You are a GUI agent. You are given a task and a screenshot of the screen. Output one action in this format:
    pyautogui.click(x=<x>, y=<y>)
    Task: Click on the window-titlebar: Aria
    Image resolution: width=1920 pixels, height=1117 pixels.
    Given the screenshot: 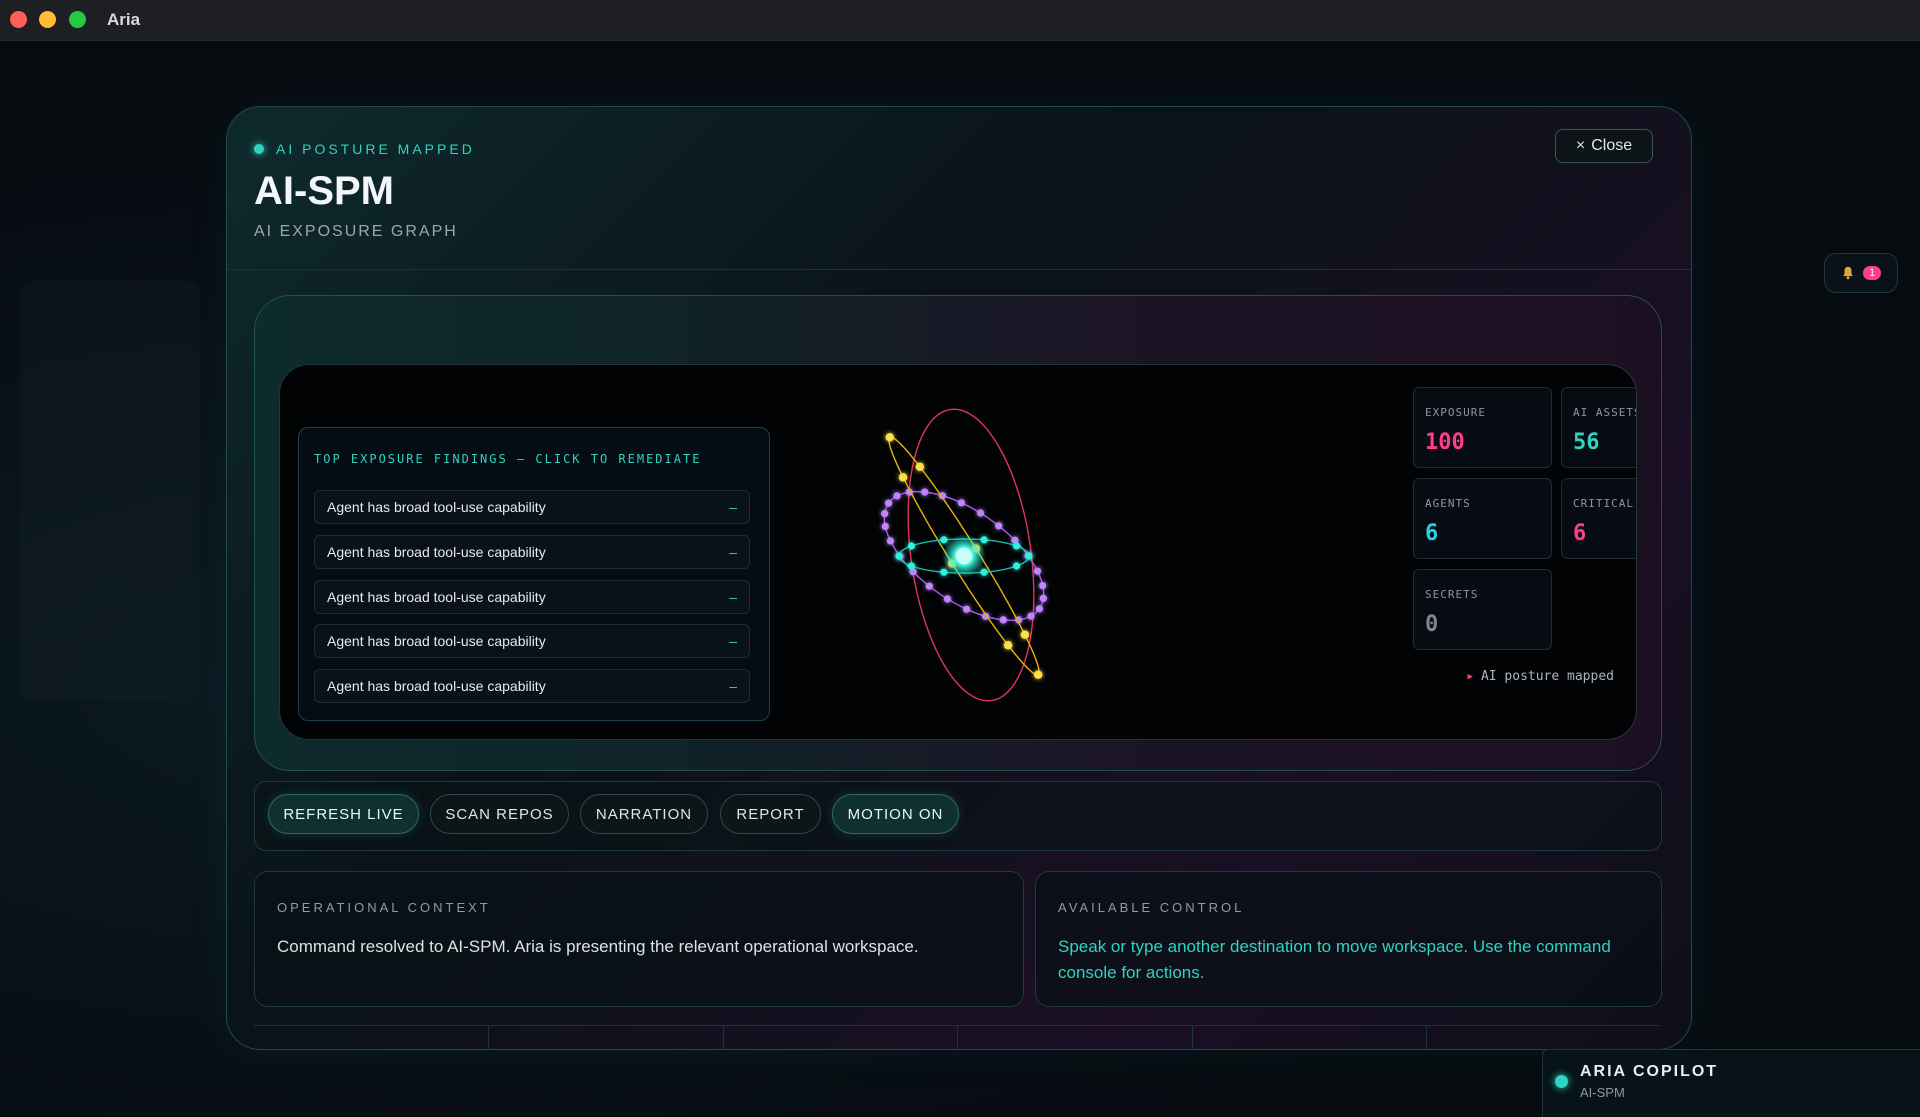 What is the action you would take?
    pyautogui.click(x=960, y=20)
    